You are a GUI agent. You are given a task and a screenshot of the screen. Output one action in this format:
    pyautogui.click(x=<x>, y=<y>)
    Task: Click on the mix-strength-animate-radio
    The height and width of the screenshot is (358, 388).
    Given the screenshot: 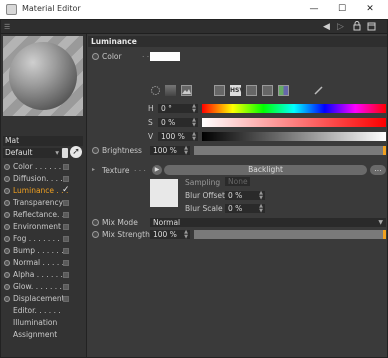 What is the action you would take?
    pyautogui.click(x=95, y=234)
    